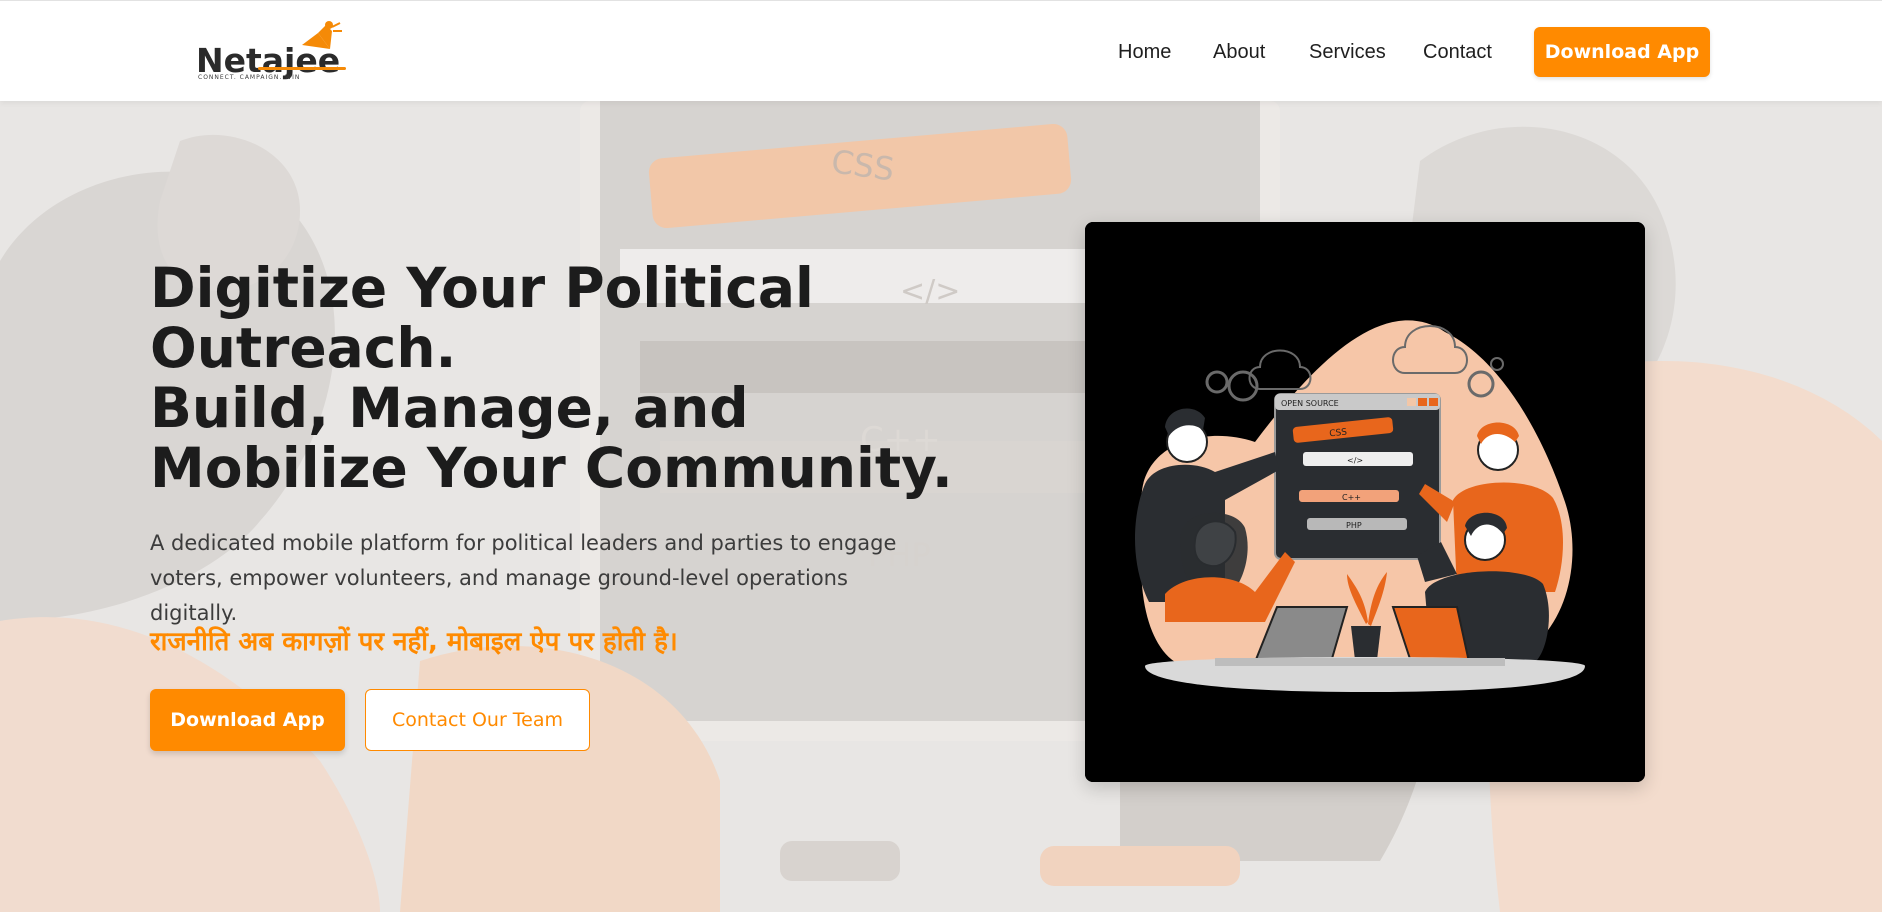 The height and width of the screenshot is (912, 1882). Describe the element at coordinates (302, 68) in the screenshot. I see `logo-underline` at that location.